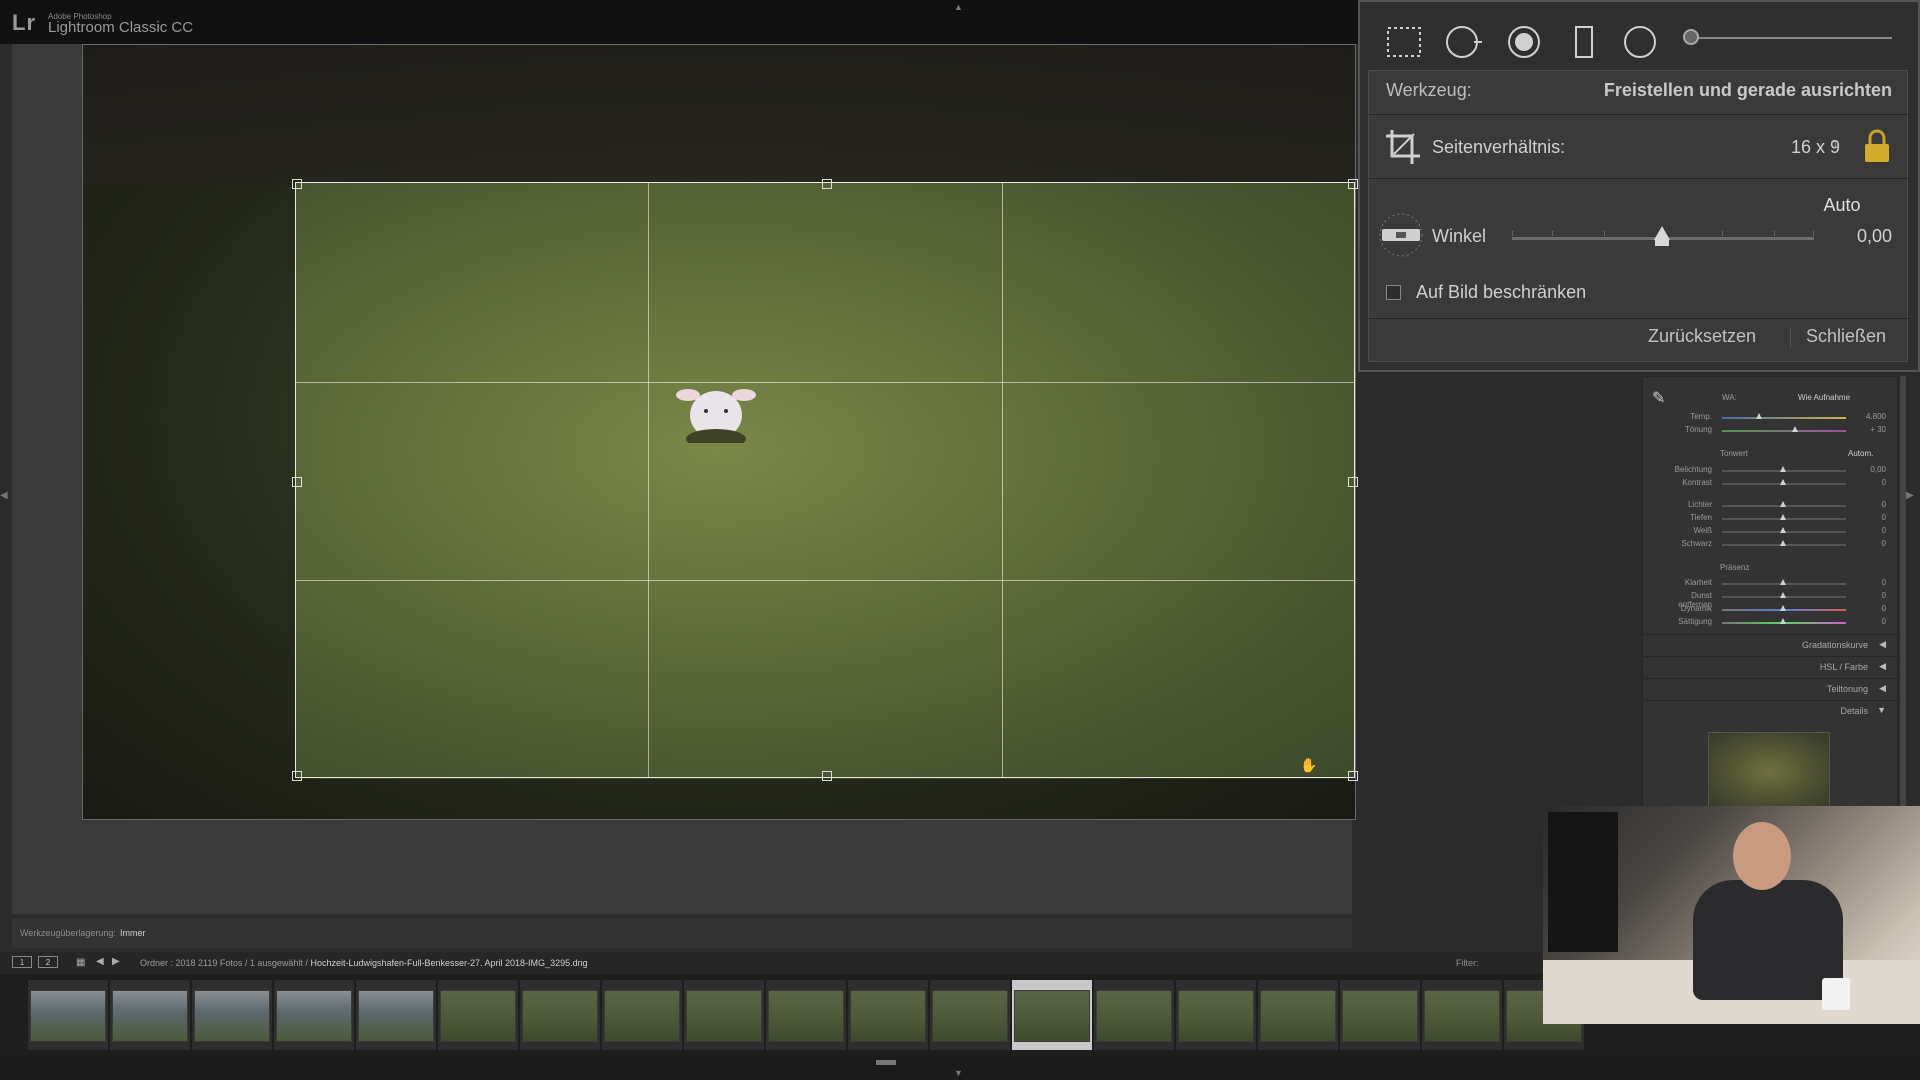 The height and width of the screenshot is (1080, 1920). I want to click on crop-handle-right, so click(1353, 482).